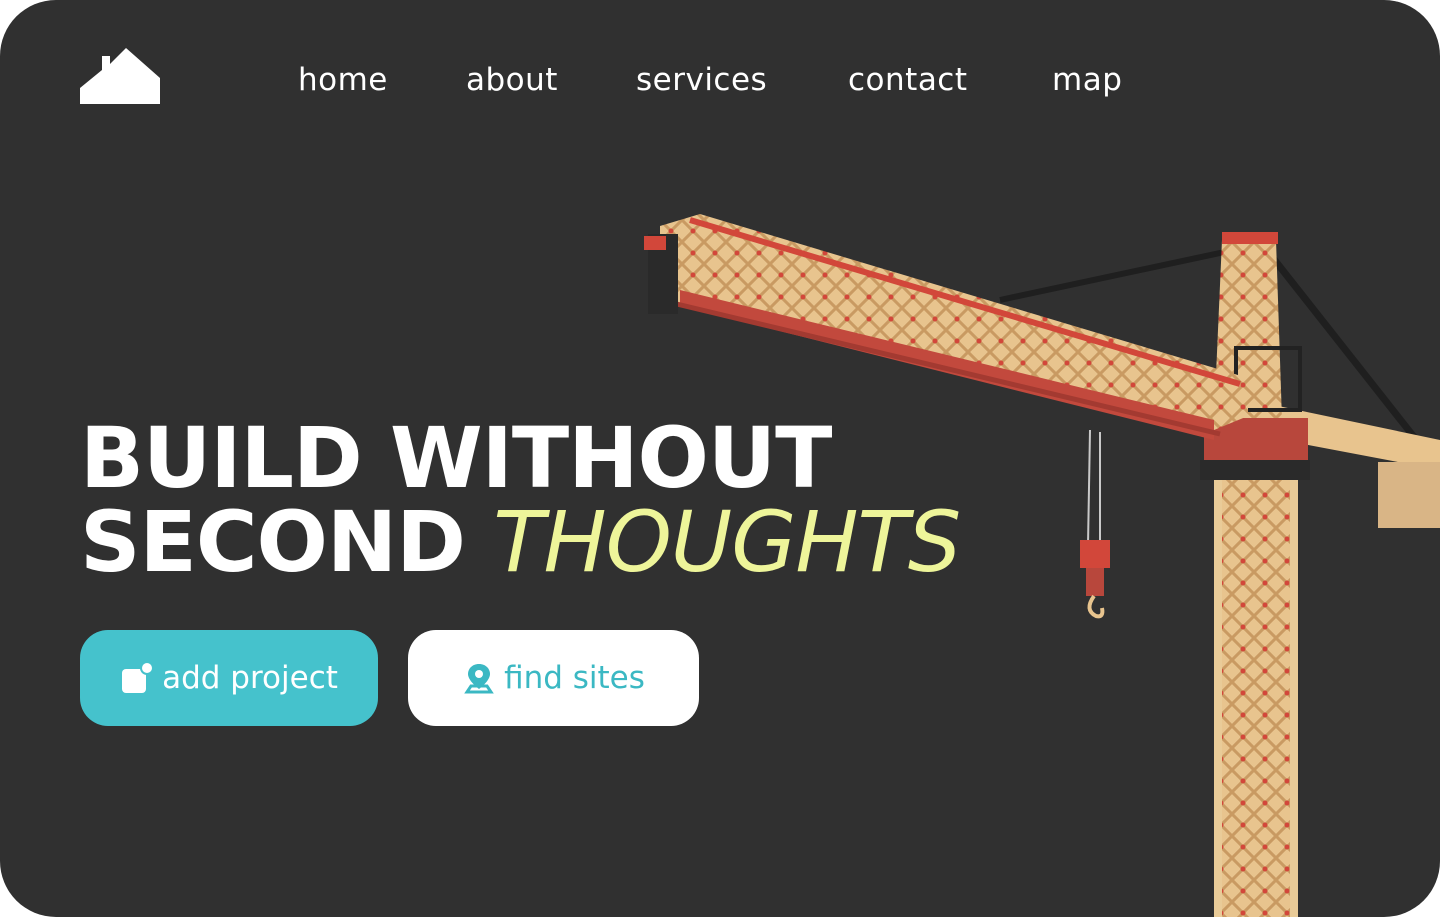  Describe the element at coordinates (250, 678) in the screenshot. I see `add-project-label: add project` at that location.